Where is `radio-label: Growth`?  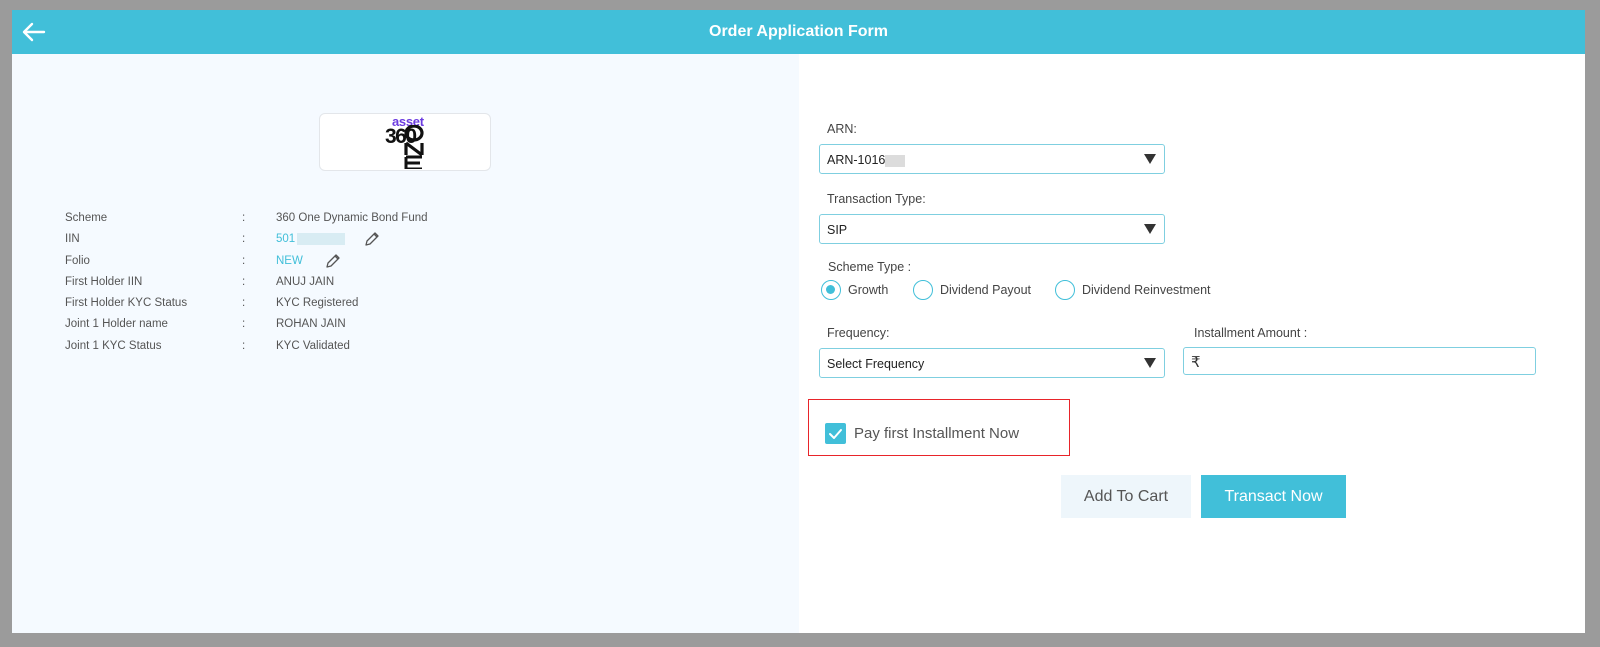 radio-label: Growth is located at coordinates (868, 290).